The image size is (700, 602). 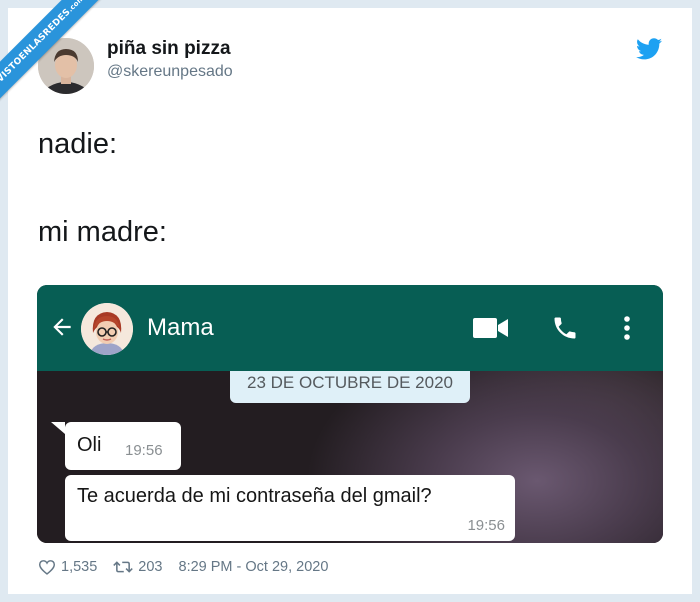 I want to click on watermark-suffix: .com, so click(x=76, y=7).